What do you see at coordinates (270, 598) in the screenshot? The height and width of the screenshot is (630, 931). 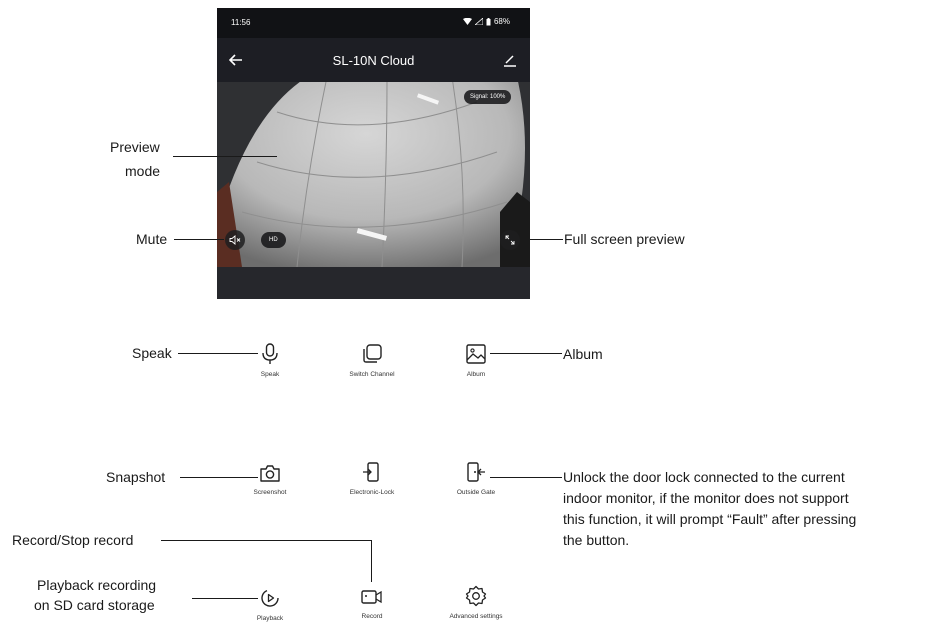 I see `playback-icon` at bounding box center [270, 598].